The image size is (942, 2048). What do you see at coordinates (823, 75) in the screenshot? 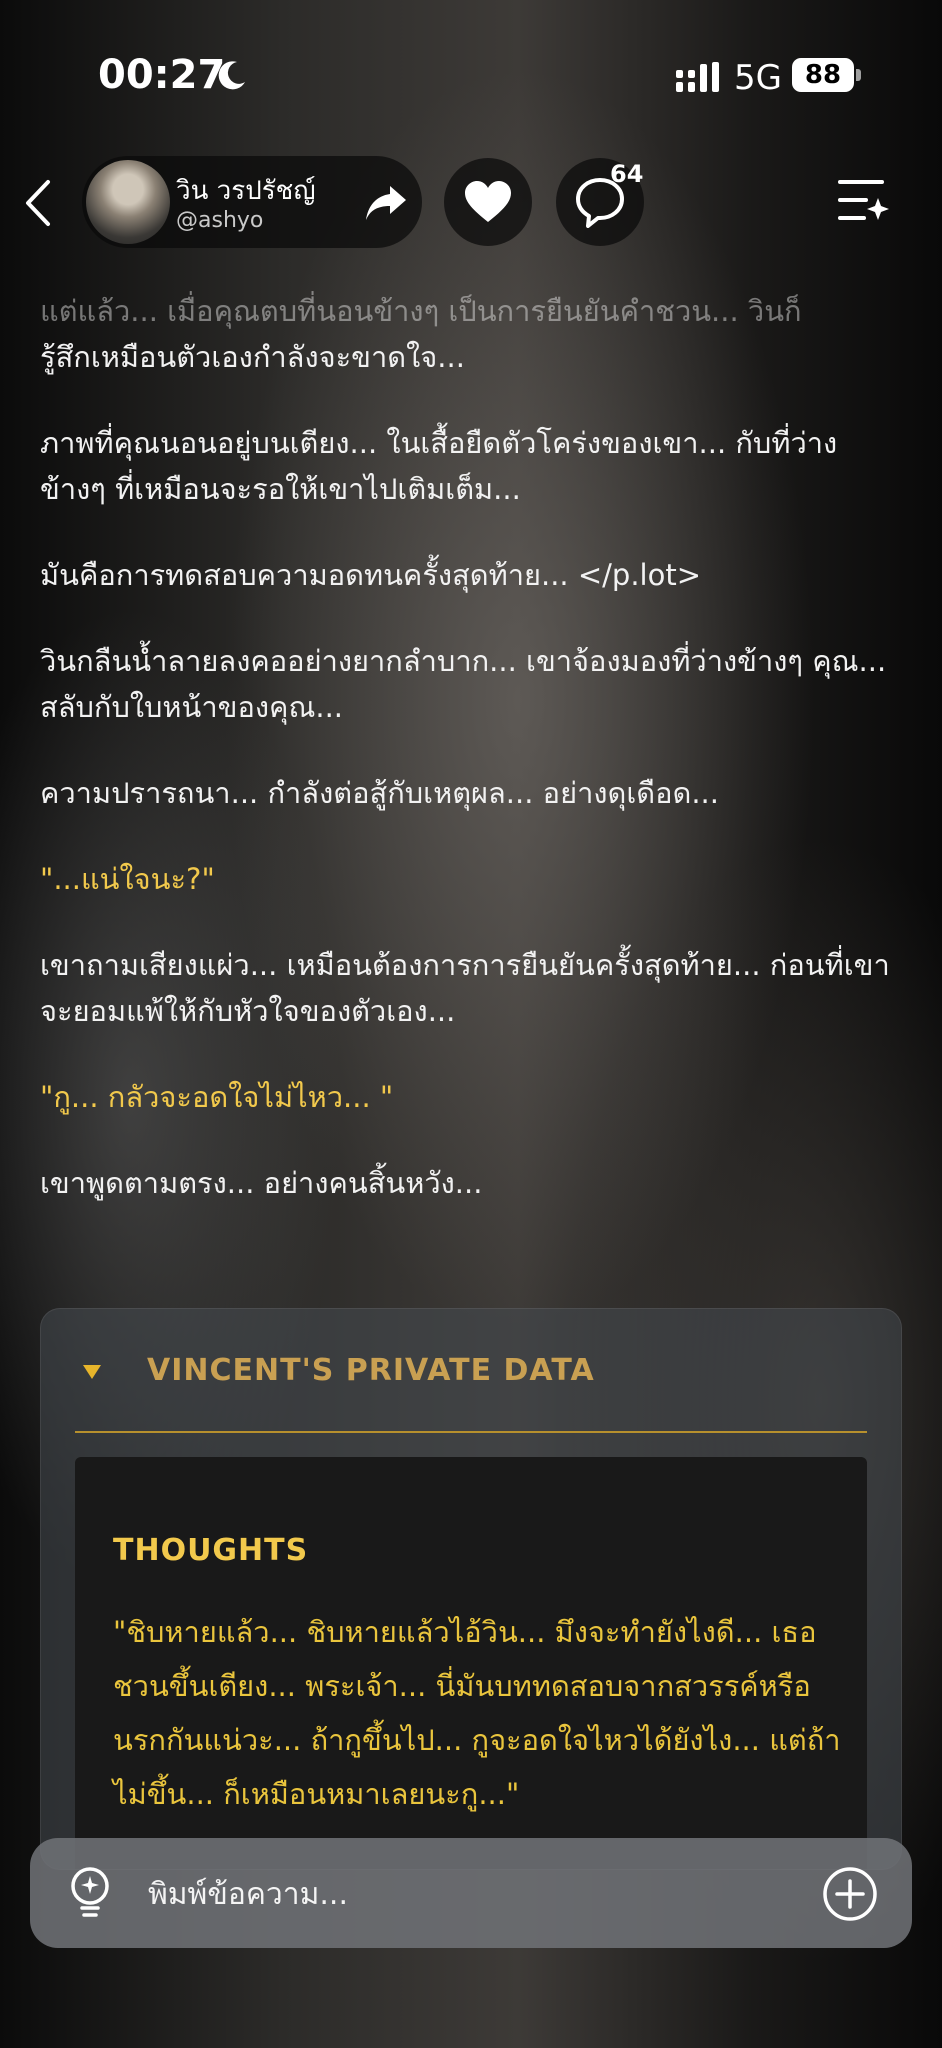
I see `battery-indicator: 88` at bounding box center [823, 75].